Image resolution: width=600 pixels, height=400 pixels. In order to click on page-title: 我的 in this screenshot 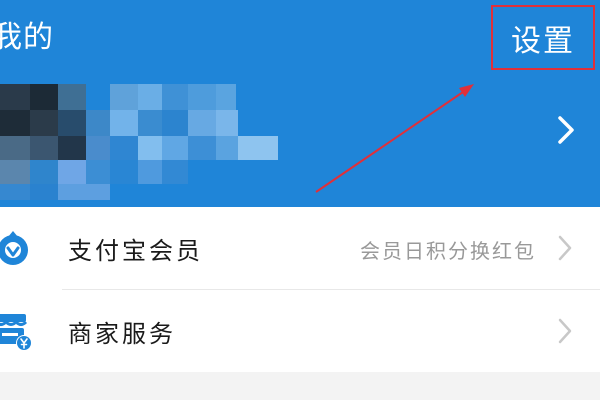, I will do `click(27, 37)`.